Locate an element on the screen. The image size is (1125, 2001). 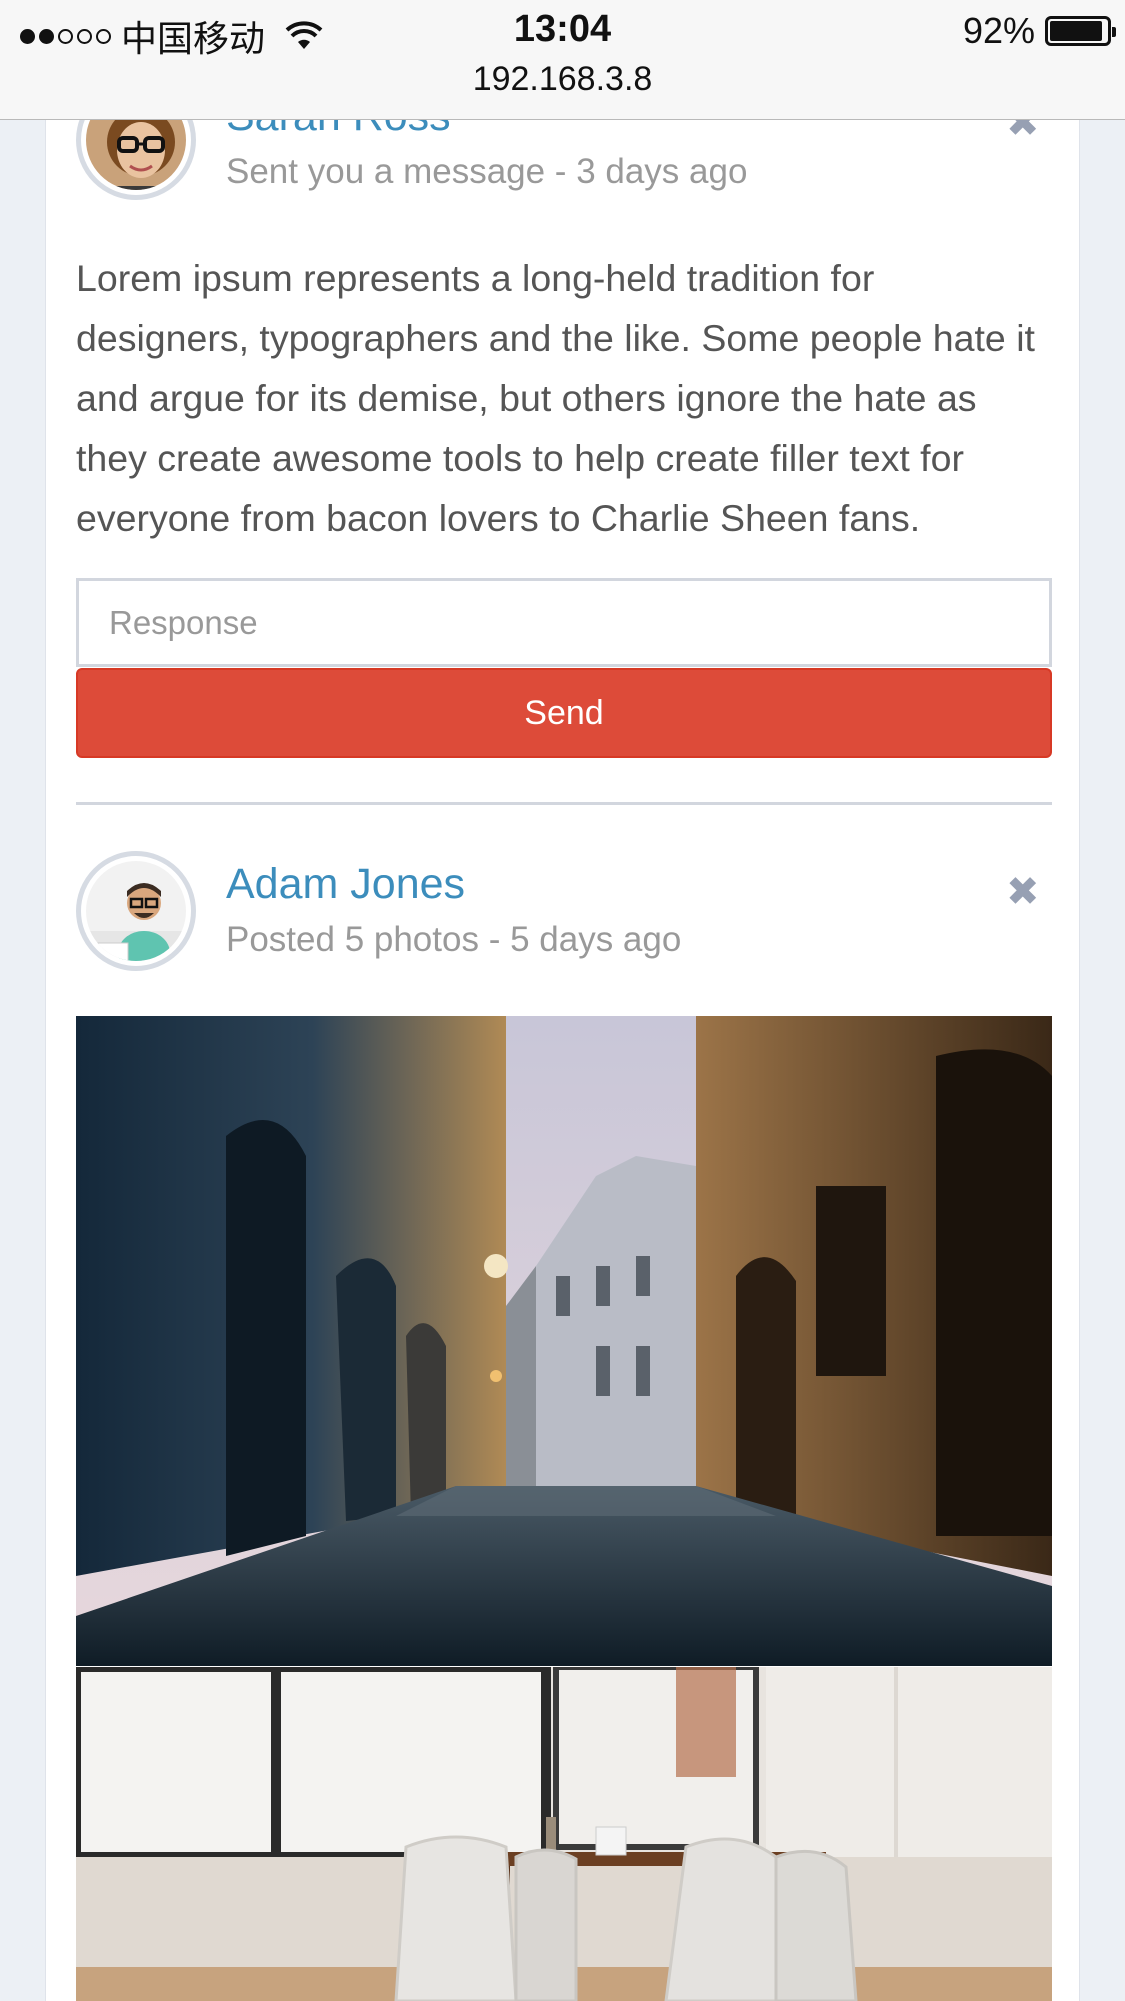
battery-icon is located at coordinates (1080, 31).